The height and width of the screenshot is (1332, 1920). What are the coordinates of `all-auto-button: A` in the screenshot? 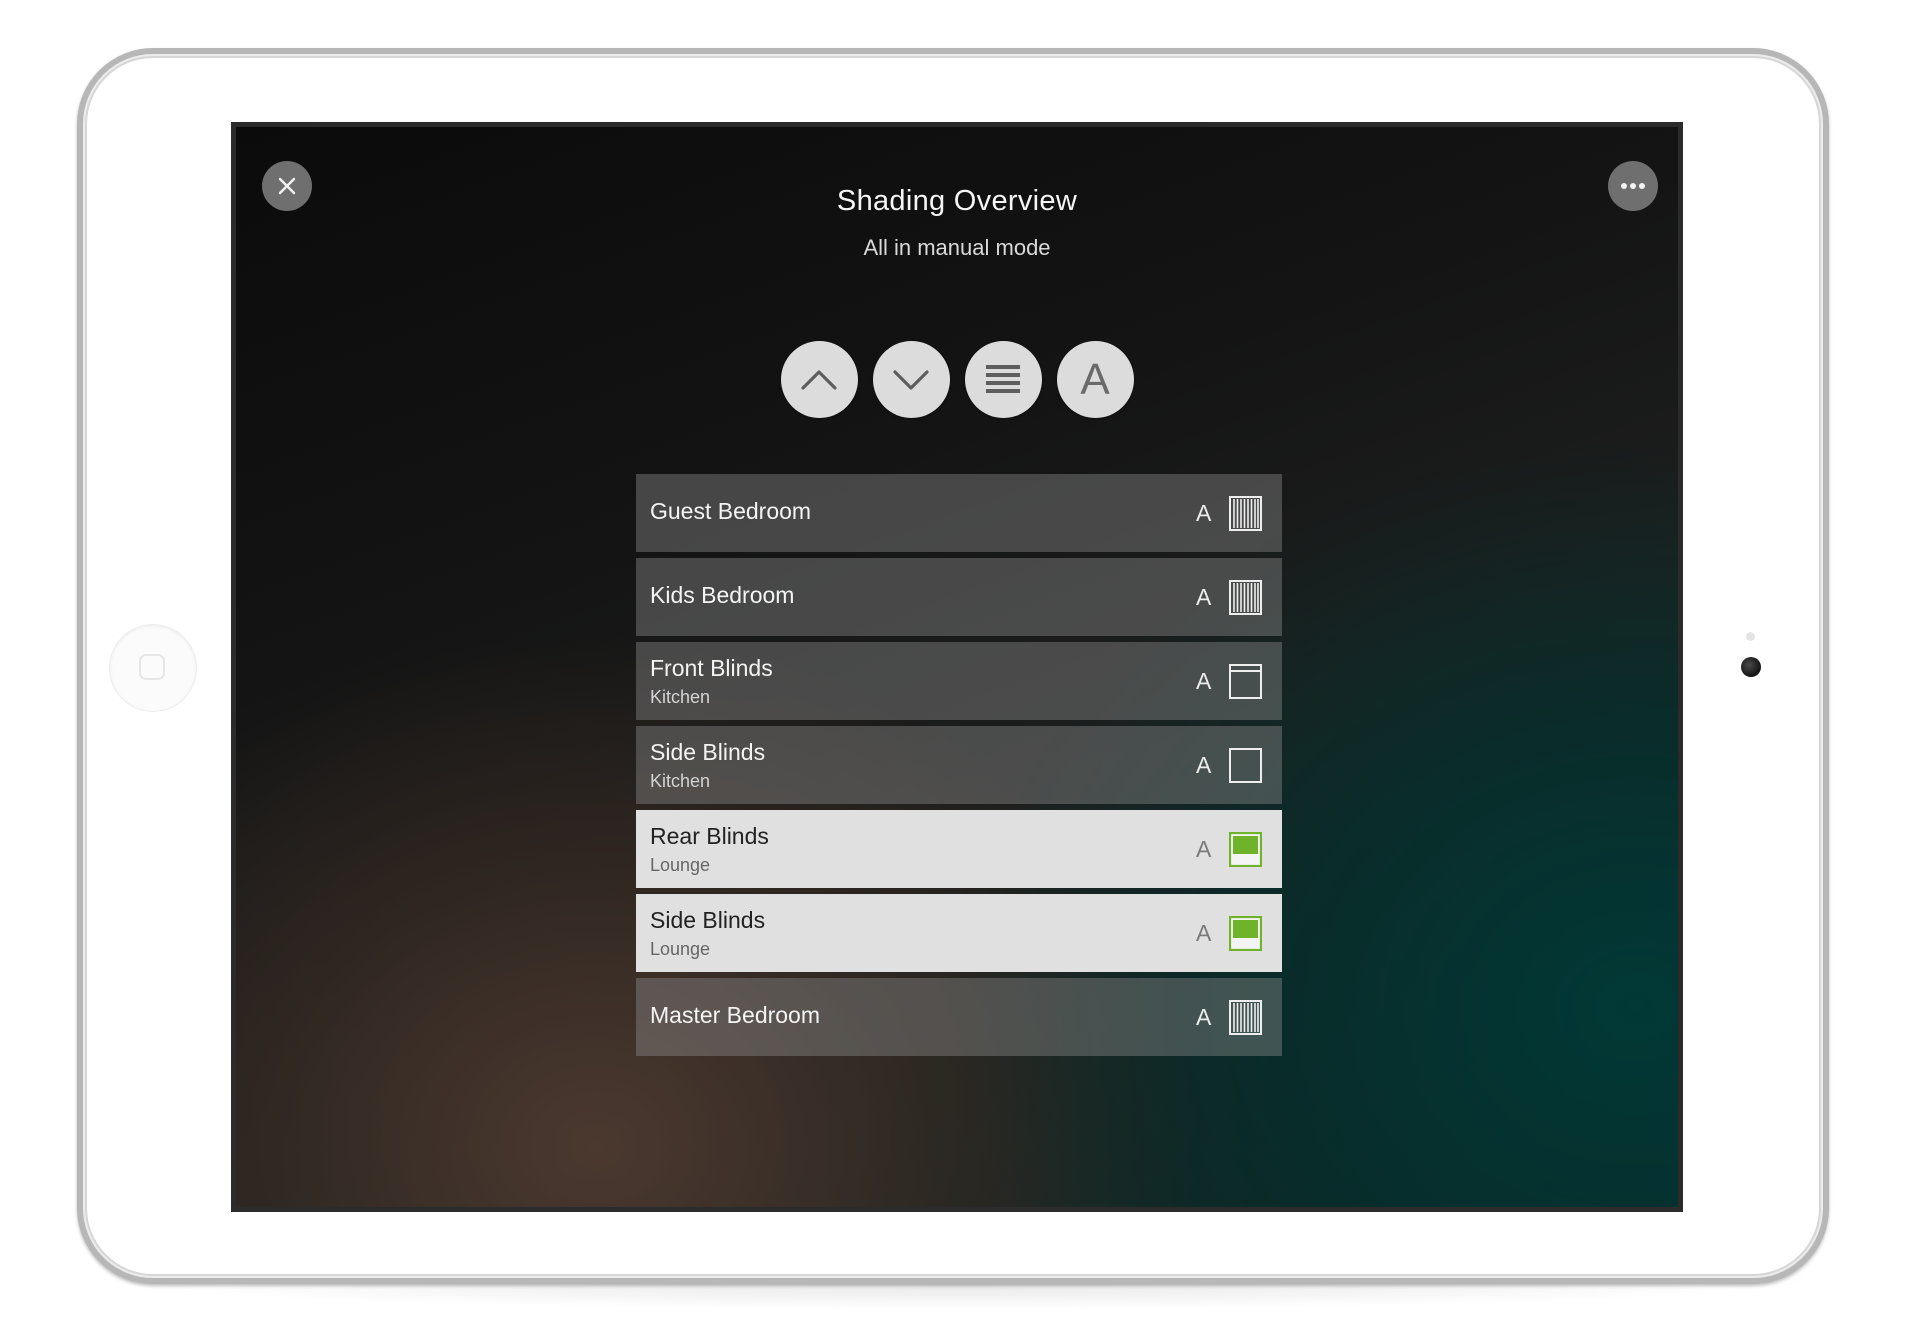 It's located at (1095, 379).